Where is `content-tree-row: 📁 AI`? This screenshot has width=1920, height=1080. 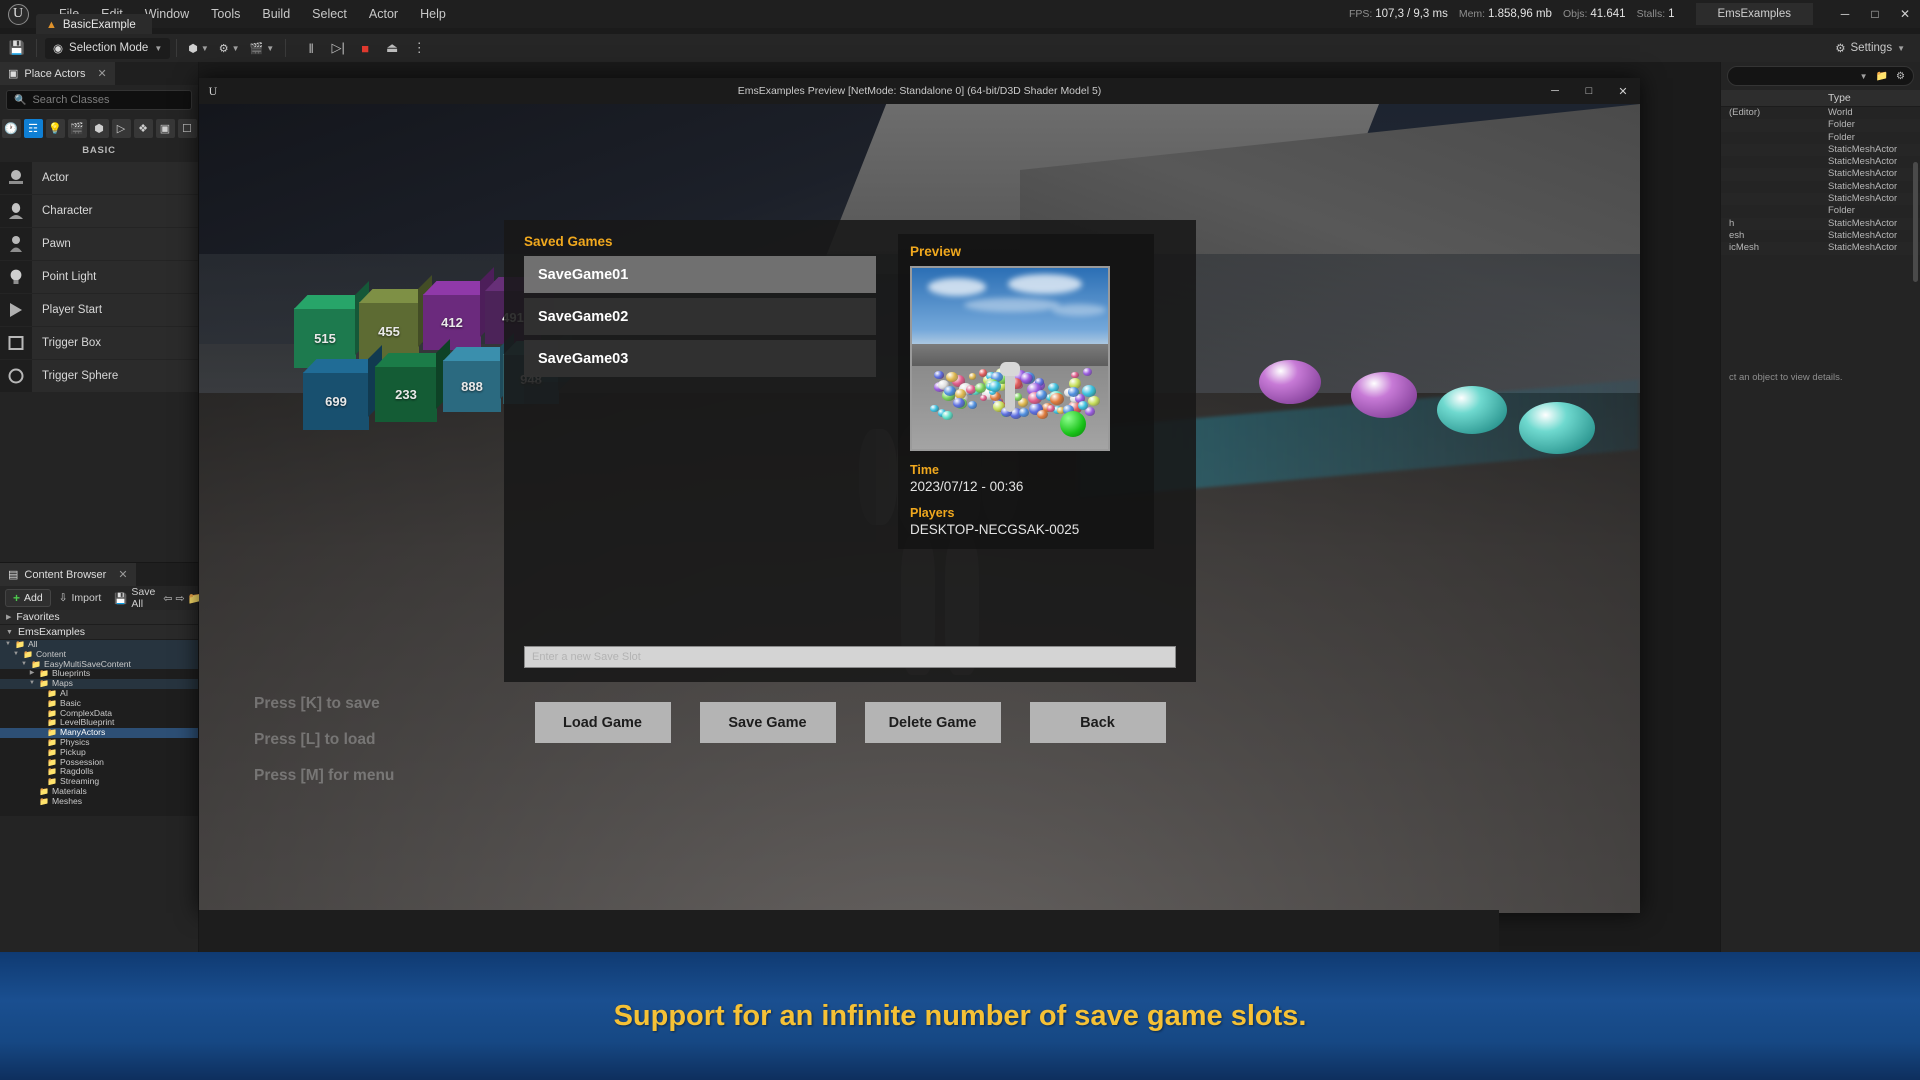
content-tree-row: 📁 AI is located at coordinates (99, 693).